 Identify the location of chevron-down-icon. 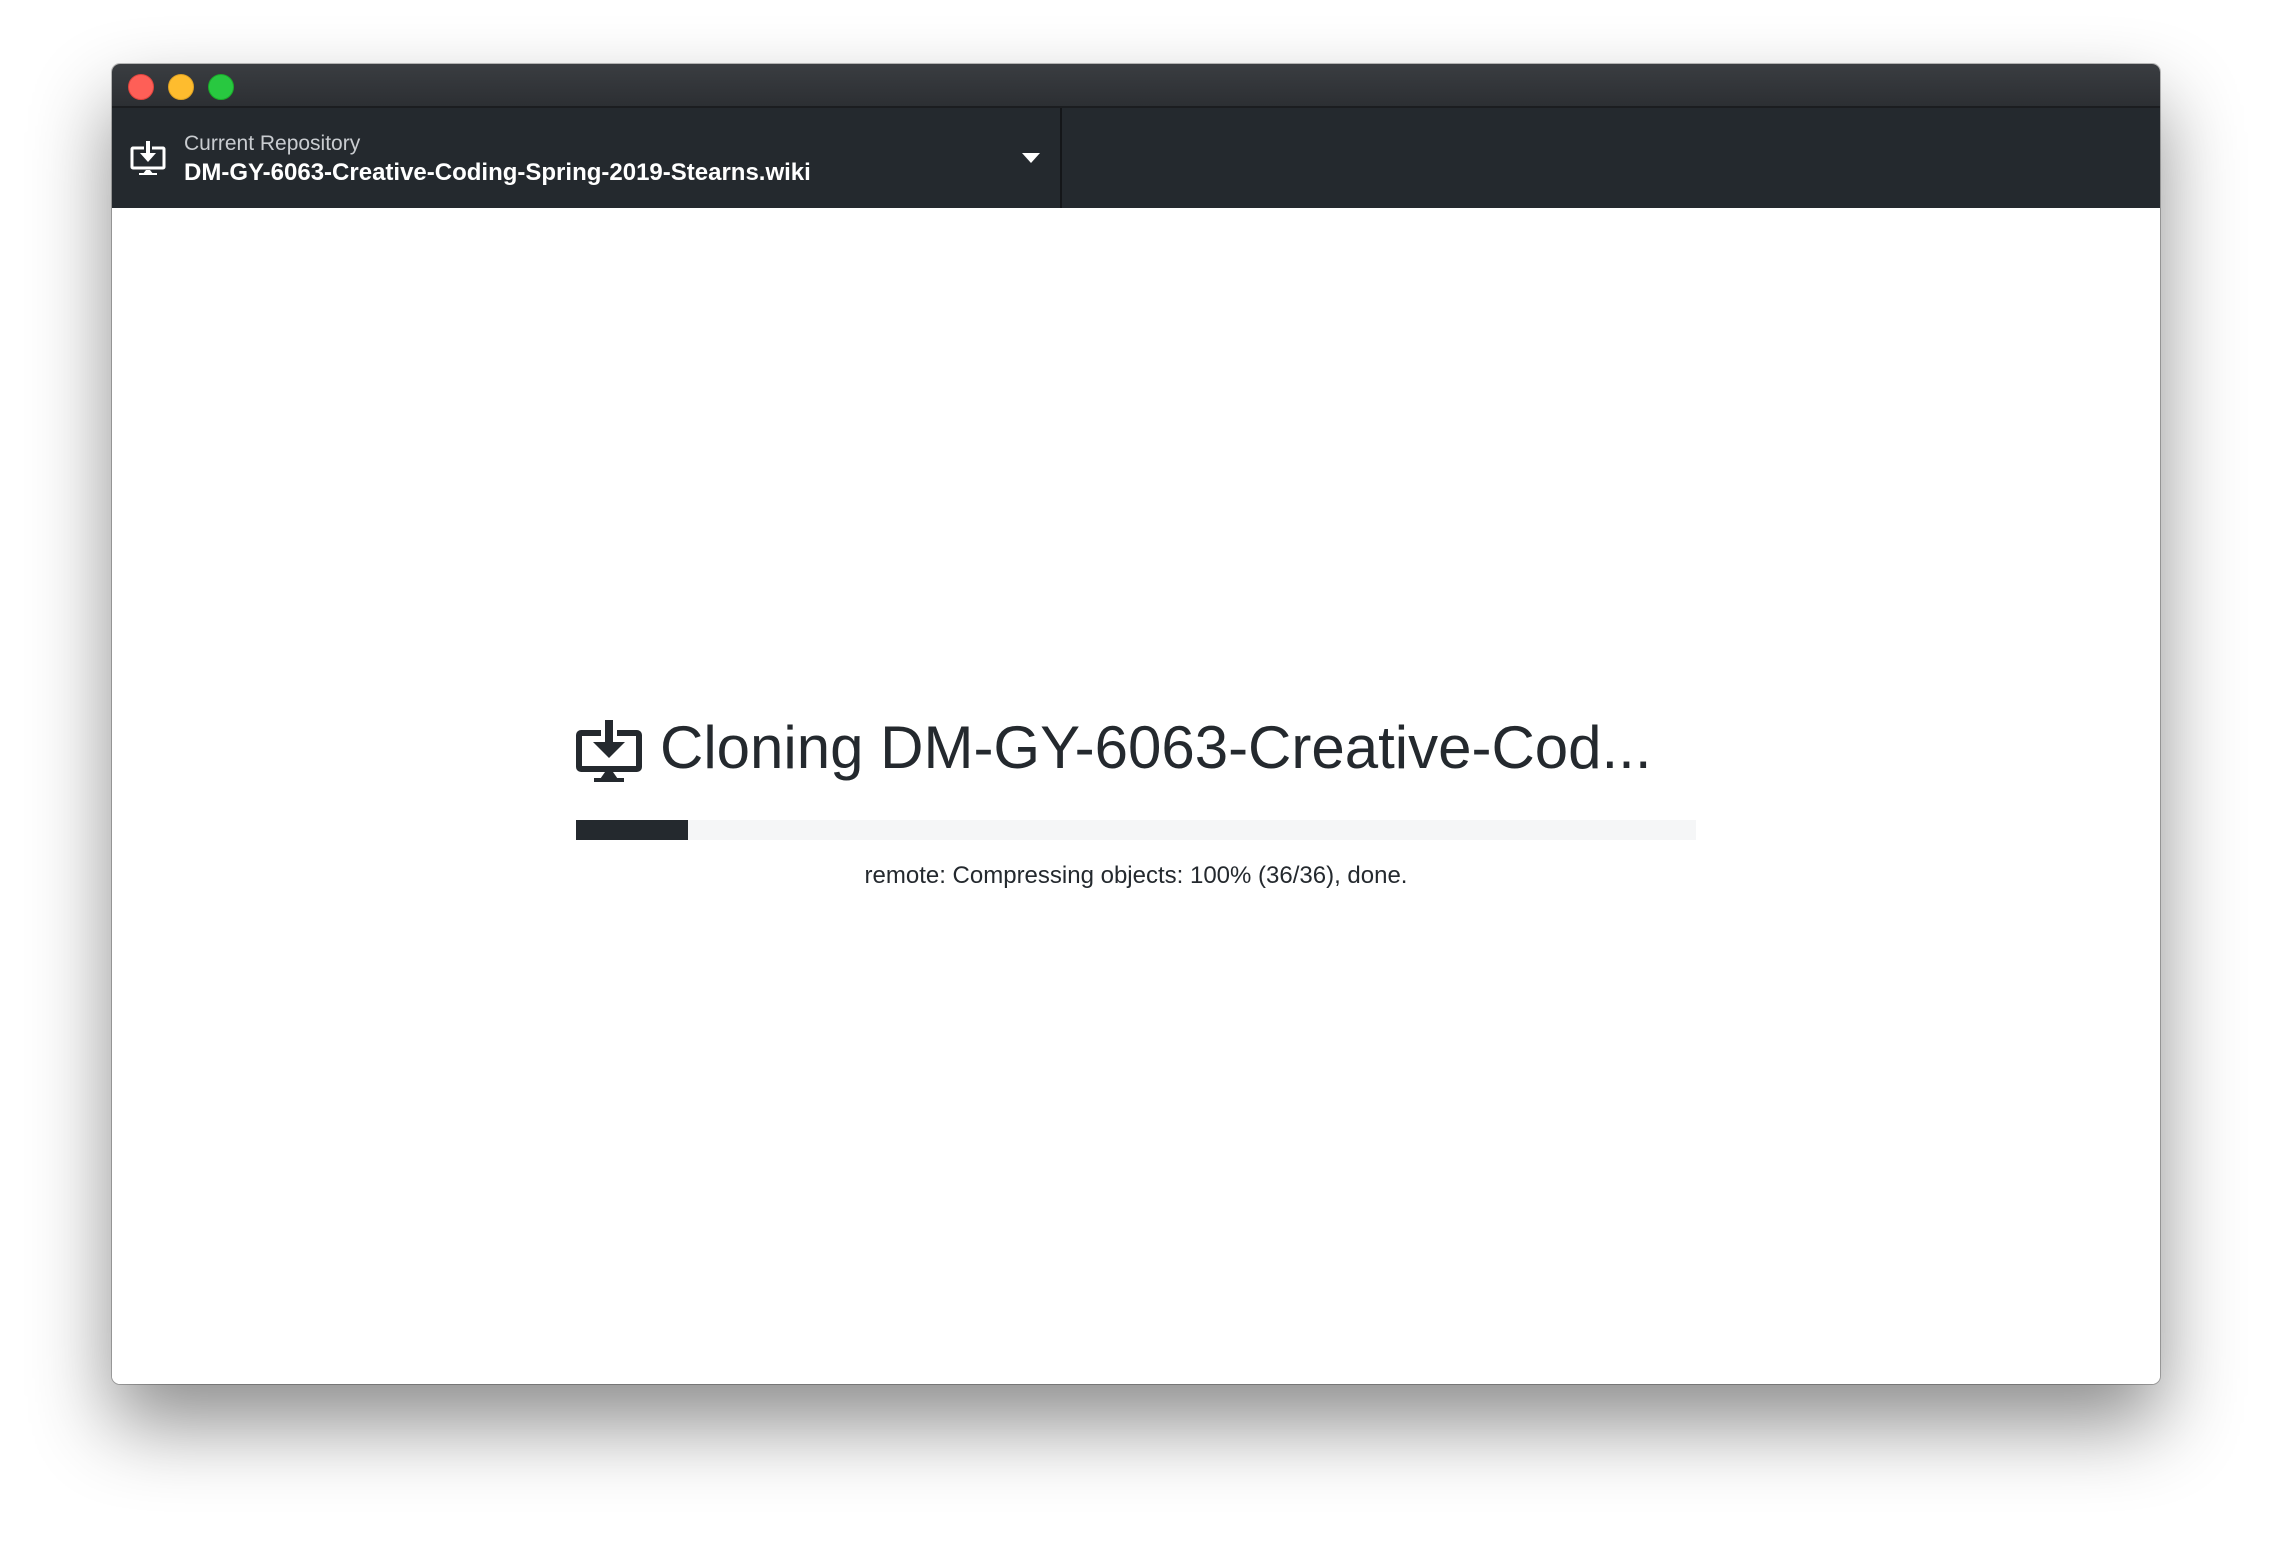
(1031, 158).